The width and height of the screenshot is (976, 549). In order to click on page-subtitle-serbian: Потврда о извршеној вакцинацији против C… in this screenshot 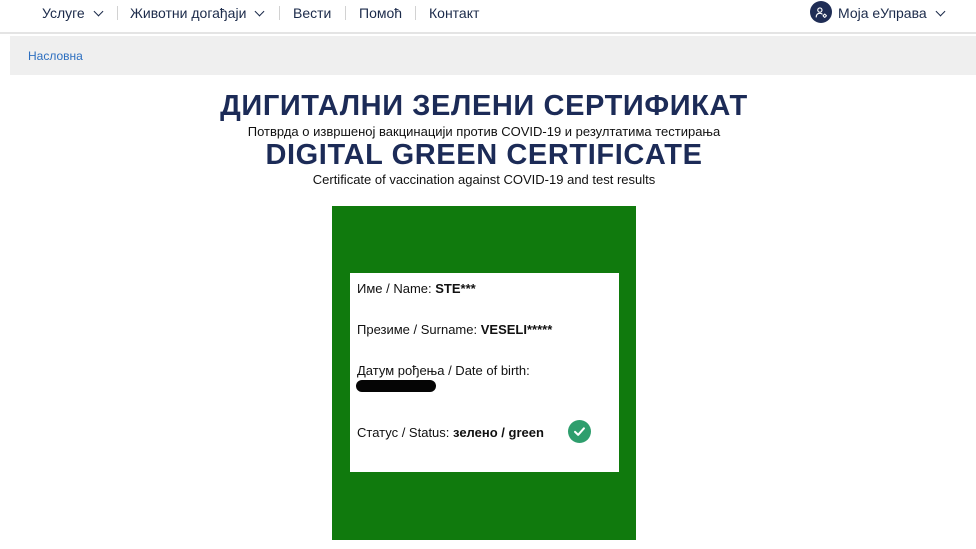, I will do `click(484, 131)`.